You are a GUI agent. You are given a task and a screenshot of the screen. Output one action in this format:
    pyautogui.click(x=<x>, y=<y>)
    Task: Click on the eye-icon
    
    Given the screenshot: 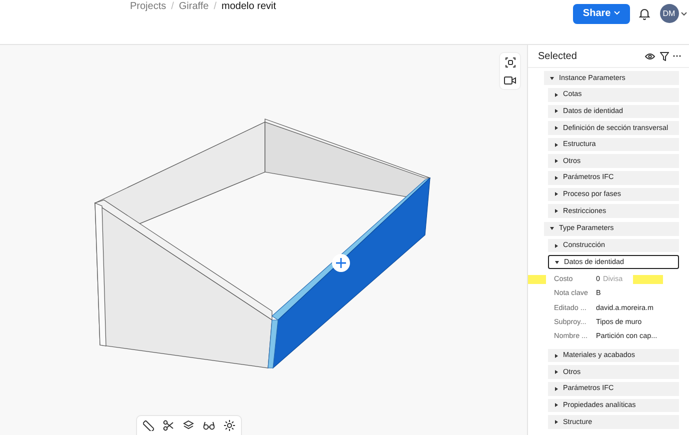 What is the action you would take?
    pyautogui.click(x=650, y=56)
    